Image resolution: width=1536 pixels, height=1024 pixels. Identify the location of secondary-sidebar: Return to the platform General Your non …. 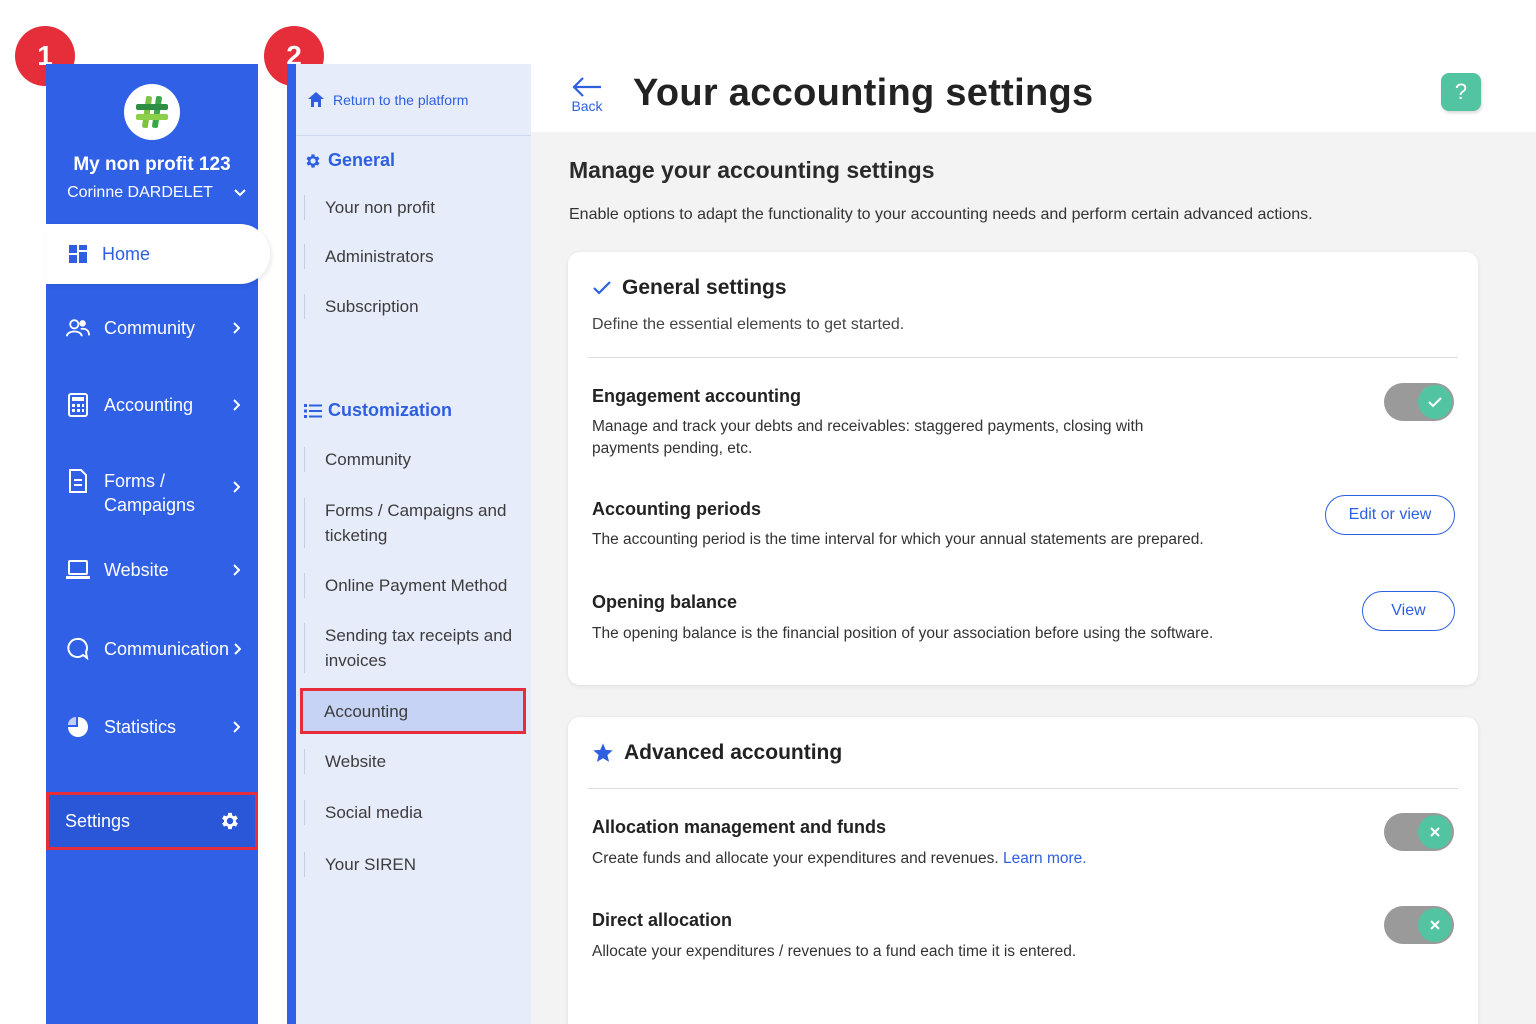
(409, 544).